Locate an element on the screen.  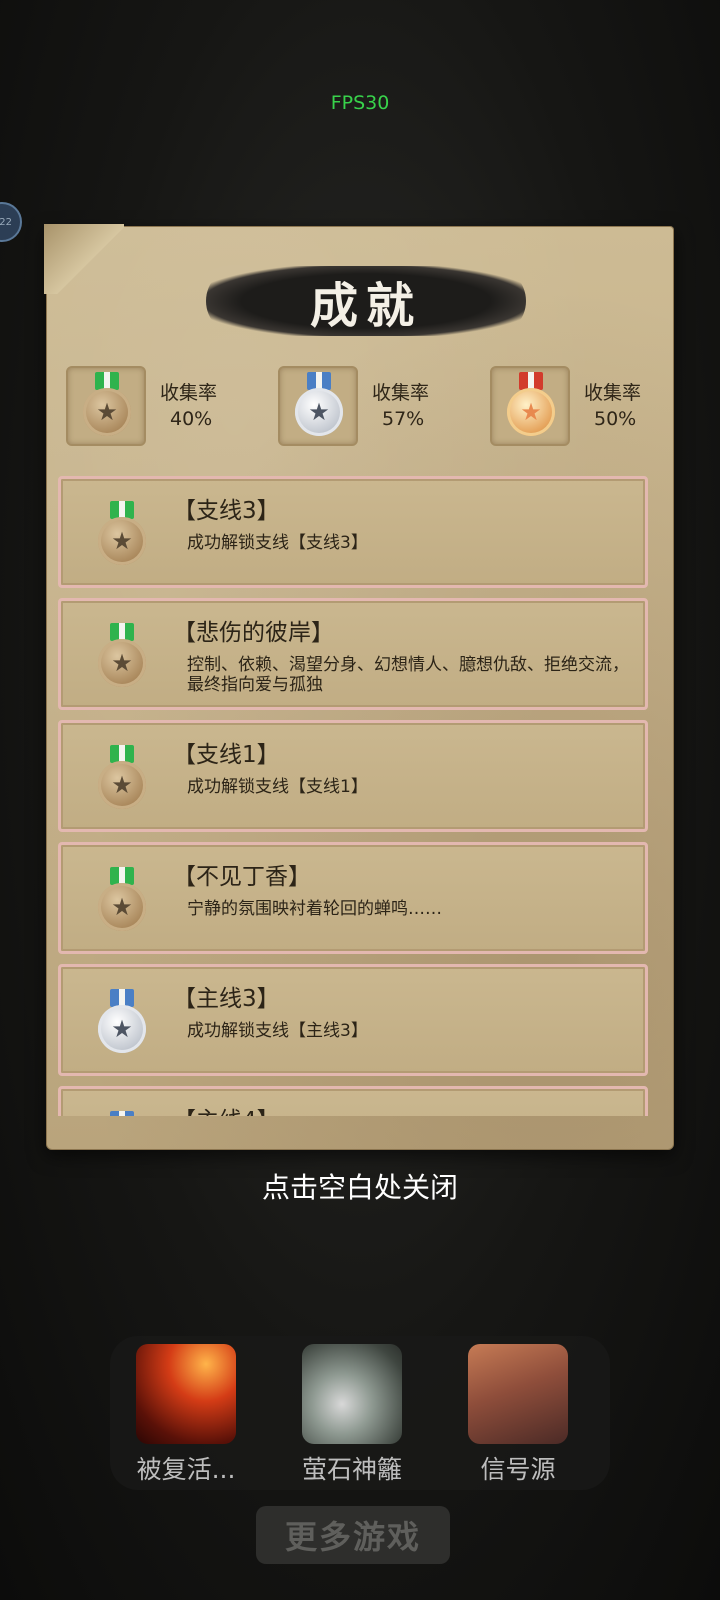
fps-counter: FPS30 is located at coordinates (360, 103).